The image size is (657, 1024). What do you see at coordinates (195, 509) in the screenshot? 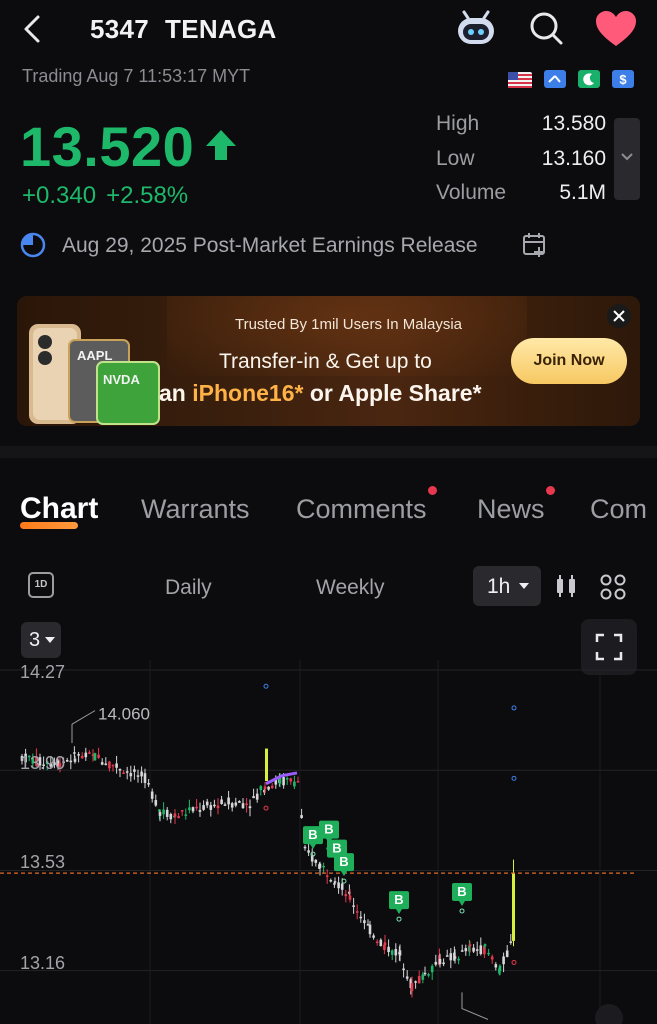
I see `tab-warrants: Warrants` at bounding box center [195, 509].